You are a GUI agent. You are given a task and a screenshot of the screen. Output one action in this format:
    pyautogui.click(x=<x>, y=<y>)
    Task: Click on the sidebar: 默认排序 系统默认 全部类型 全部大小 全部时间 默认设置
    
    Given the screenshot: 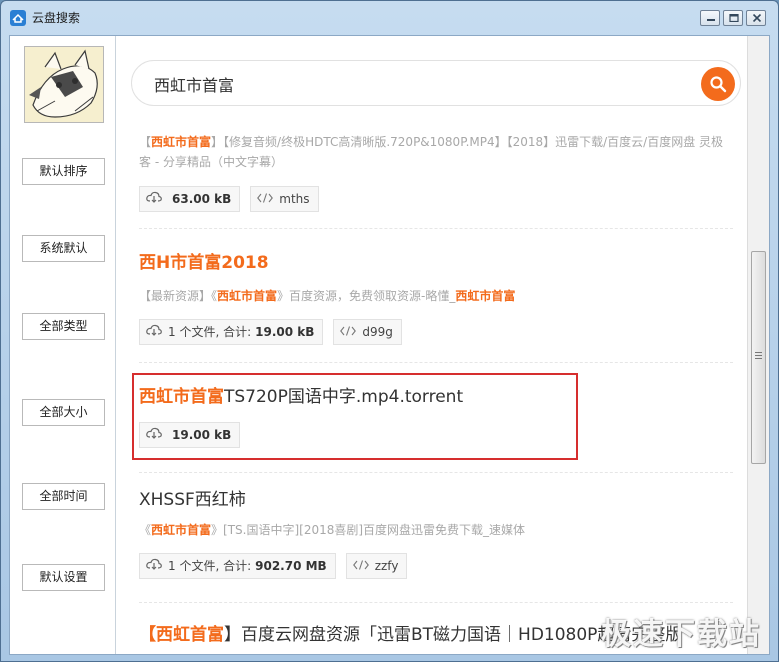 What is the action you would take?
    pyautogui.click(x=63, y=345)
    